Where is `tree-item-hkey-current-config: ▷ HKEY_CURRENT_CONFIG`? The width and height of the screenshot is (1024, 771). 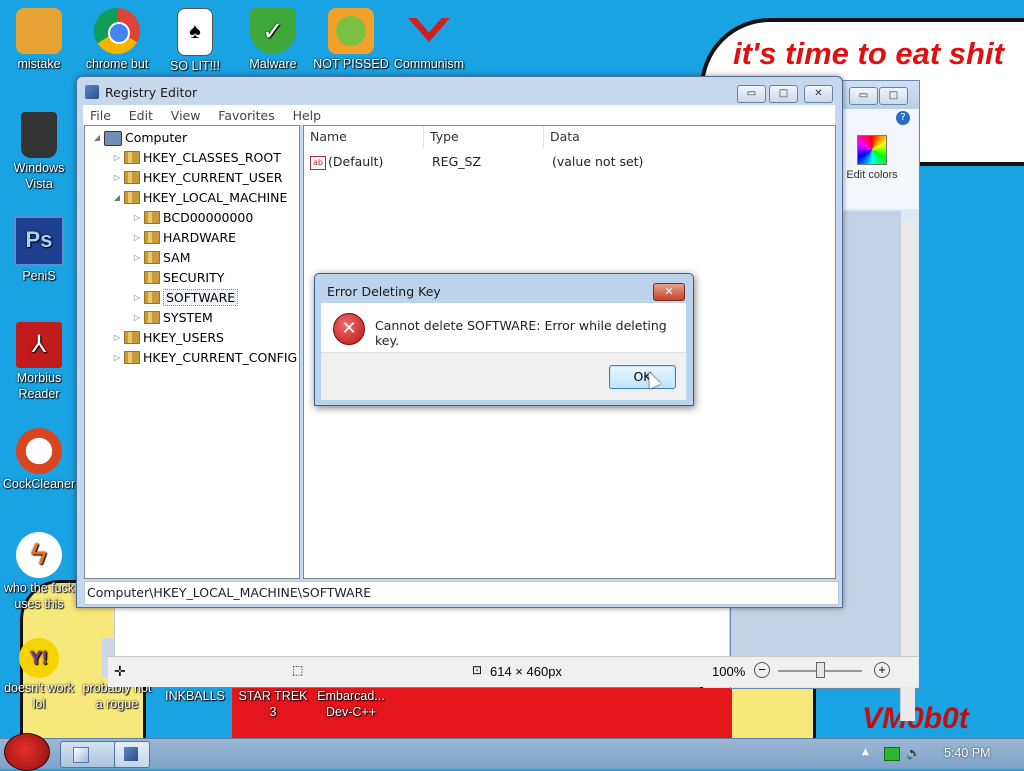
tree-item-hkey-current-config: ▷ HKEY_CURRENT_CONFIG is located at coordinates (204, 358).